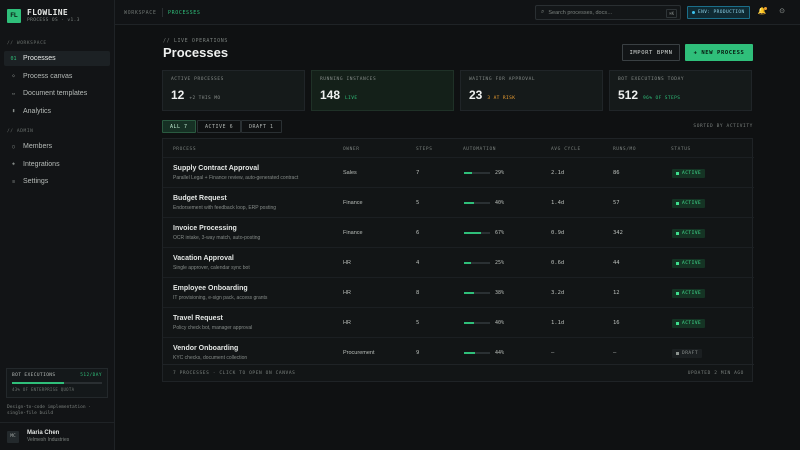  I want to click on automation-bar, so click(477, 293).